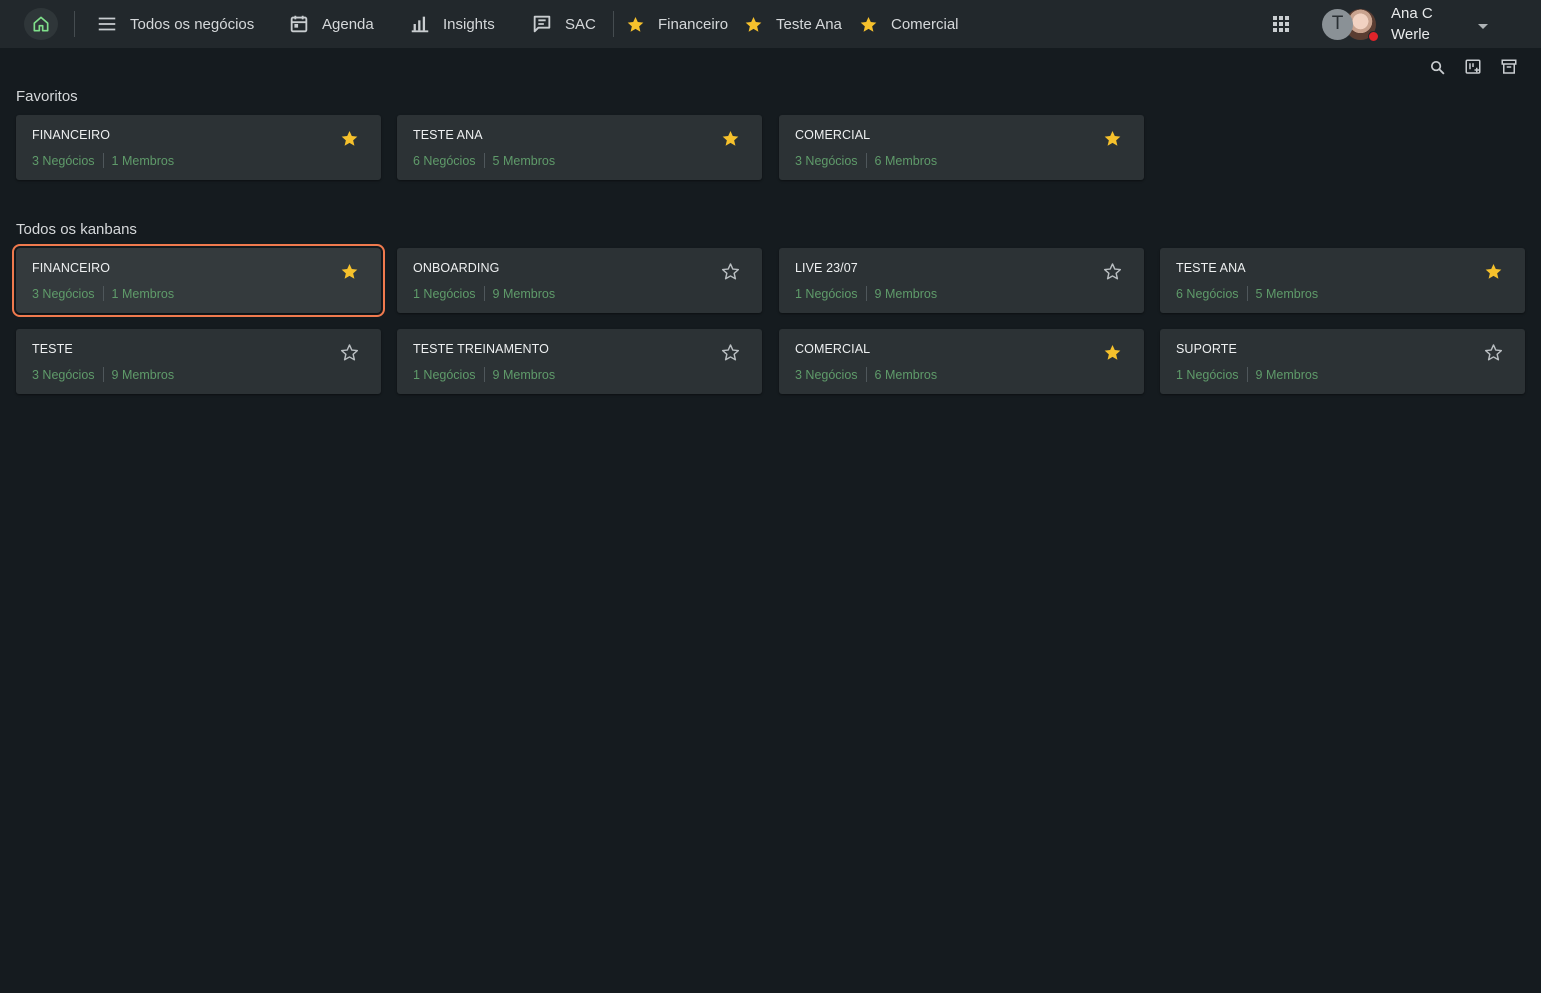 The height and width of the screenshot is (993, 1541). I want to click on nav-label: Agenda, so click(348, 24).